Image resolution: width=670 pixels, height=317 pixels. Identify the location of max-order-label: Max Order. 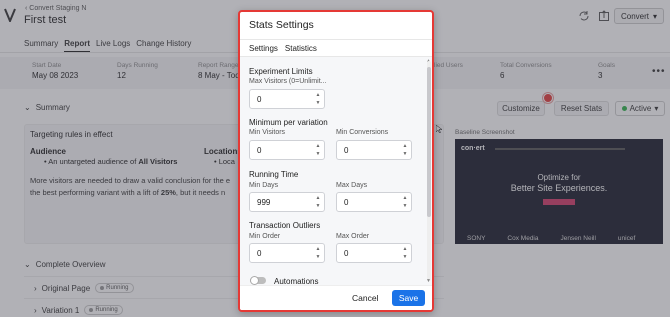
(353, 236).